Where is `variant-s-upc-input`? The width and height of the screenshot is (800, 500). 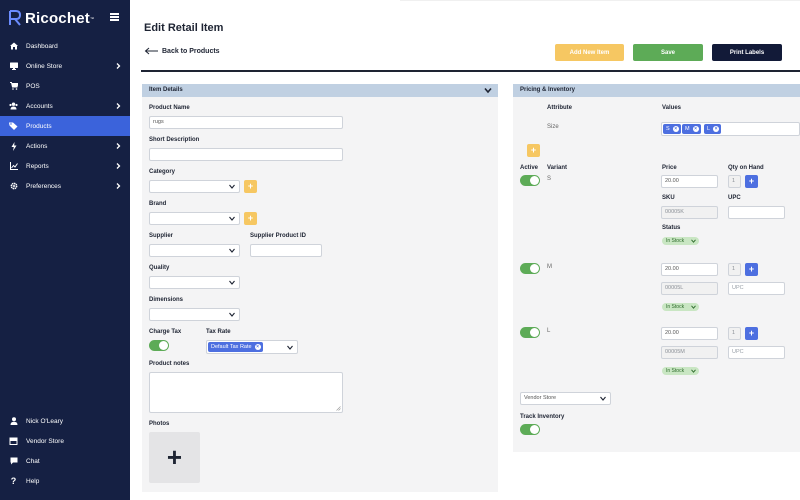 variant-s-upc-input is located at coordinates (756, 212).